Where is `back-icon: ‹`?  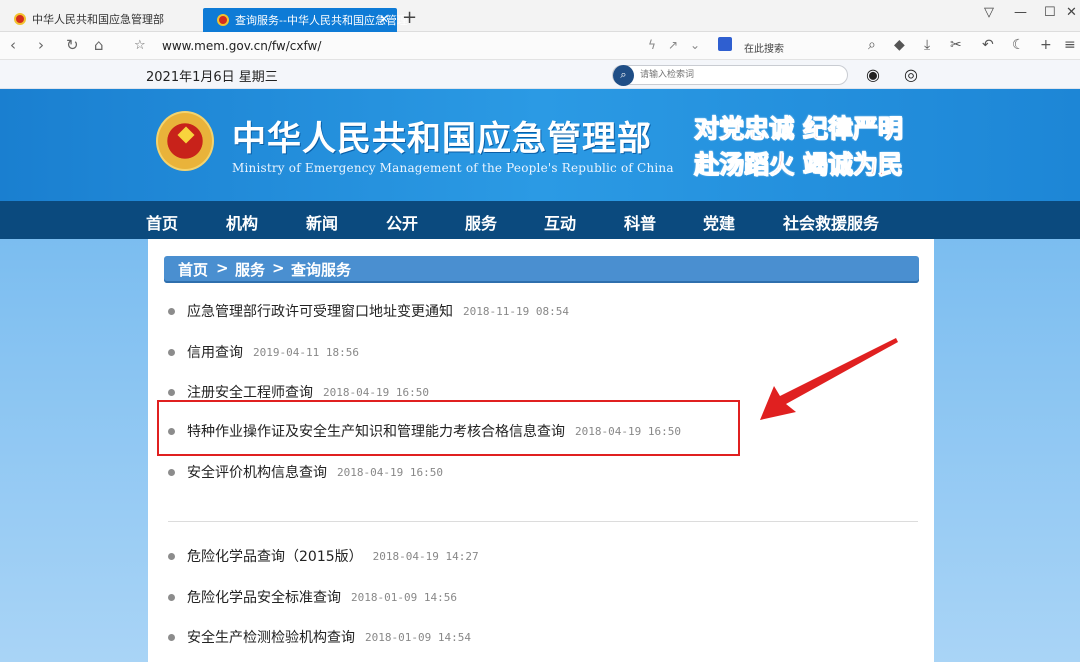
back-icon: ‹ is located at coordinates (13, 45).